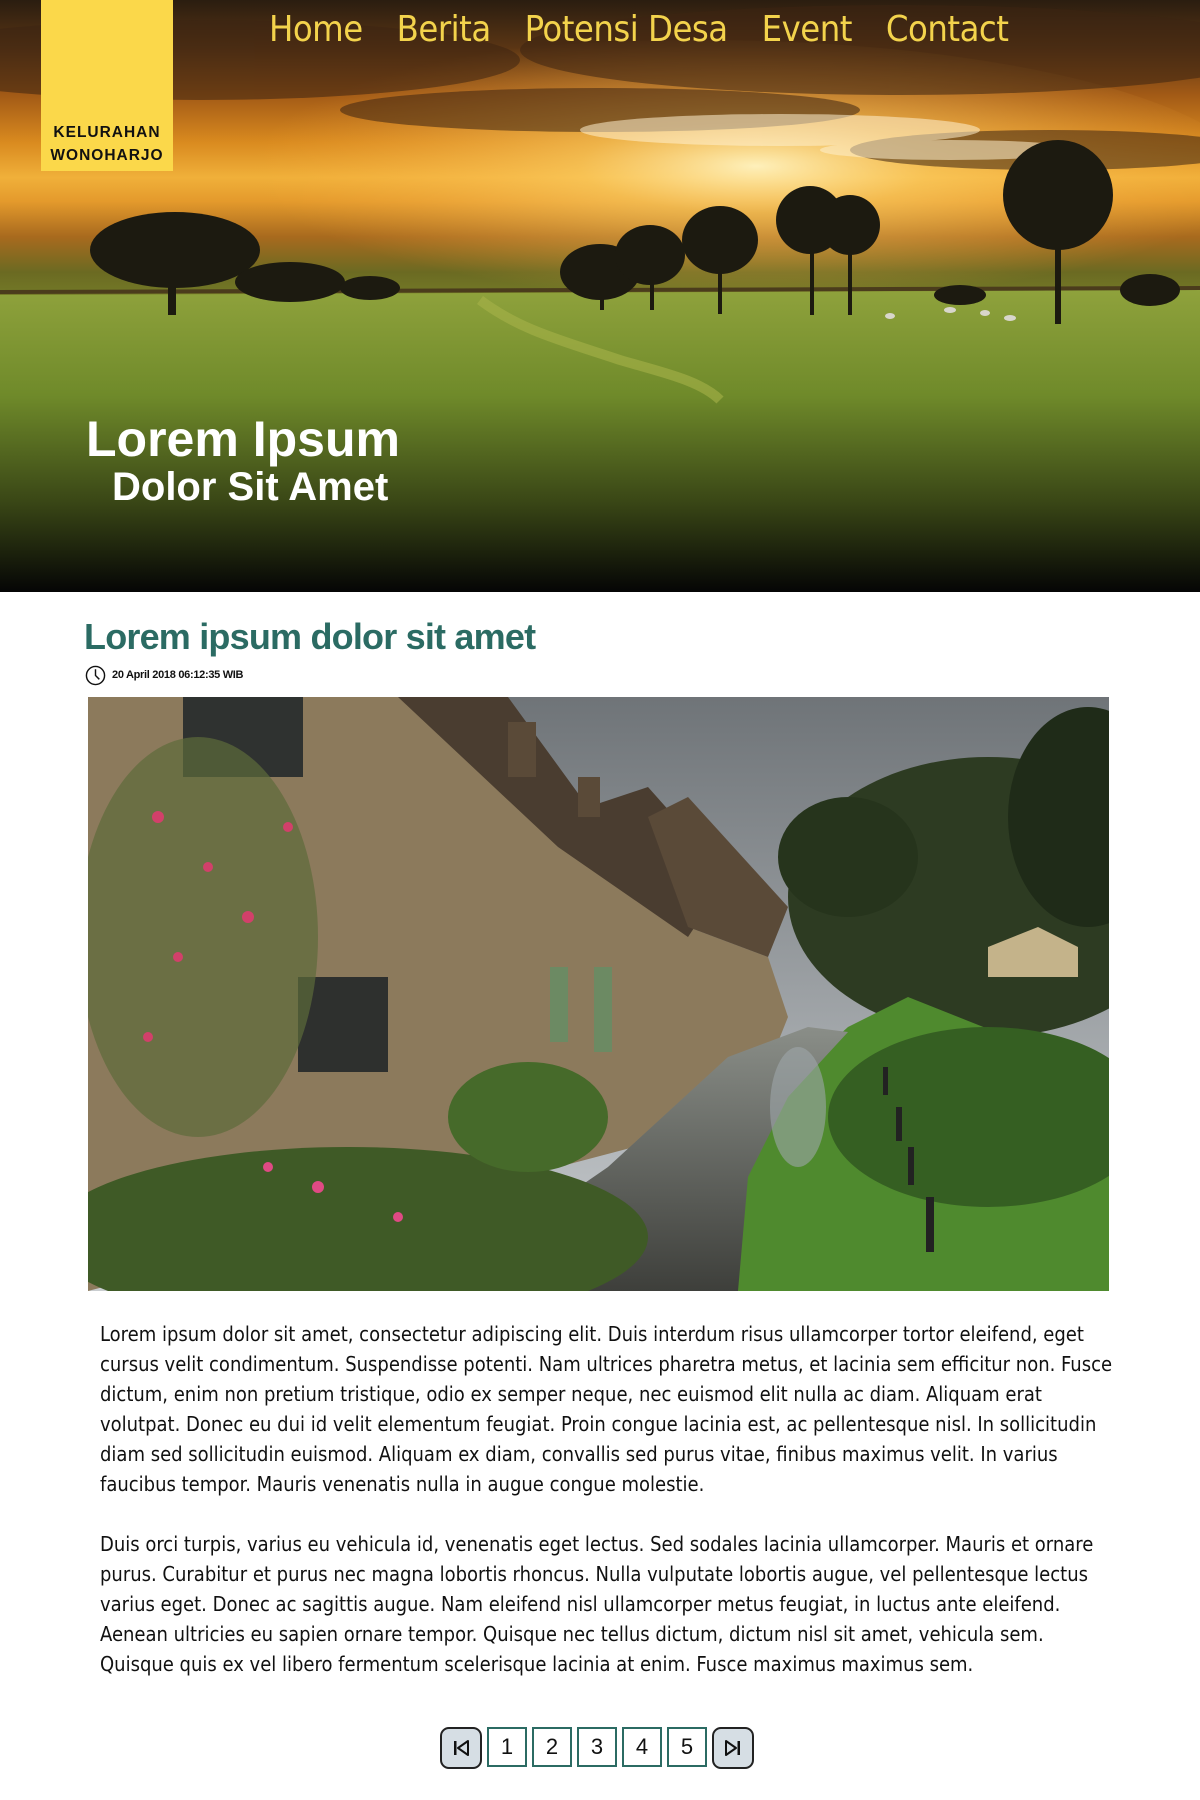 This screenshot has width=1200, height=1800. I want to click on page-4-button: 4, so click(642, 1747).